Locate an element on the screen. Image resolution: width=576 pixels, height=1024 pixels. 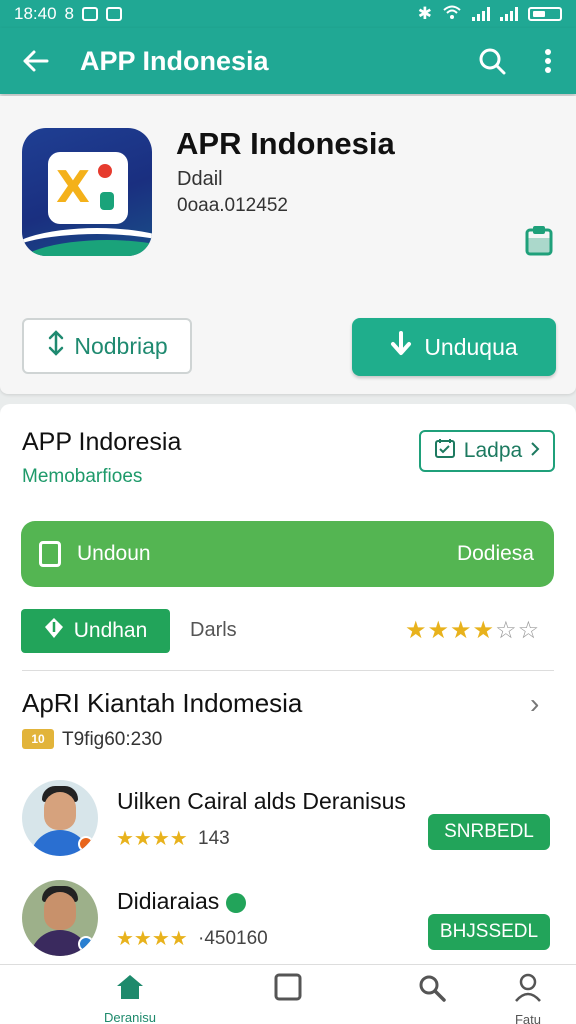
status-time: 18:40 is located at coordinates (35, 13).